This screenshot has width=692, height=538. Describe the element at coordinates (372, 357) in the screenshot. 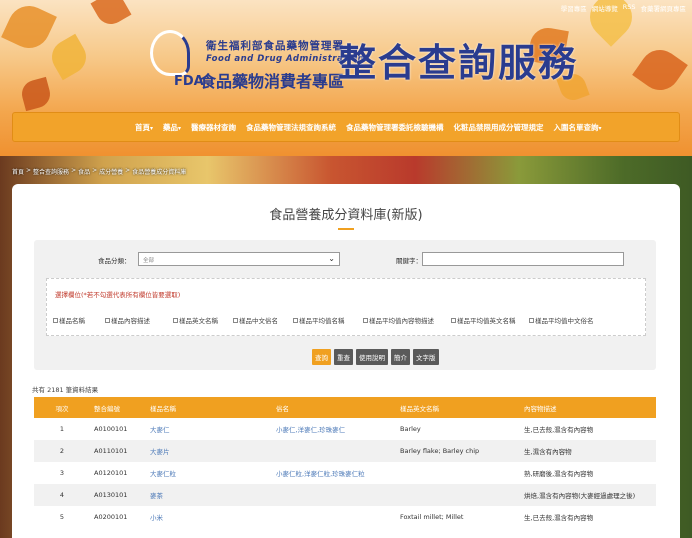

I see `help-button: 使用說明` at that location.